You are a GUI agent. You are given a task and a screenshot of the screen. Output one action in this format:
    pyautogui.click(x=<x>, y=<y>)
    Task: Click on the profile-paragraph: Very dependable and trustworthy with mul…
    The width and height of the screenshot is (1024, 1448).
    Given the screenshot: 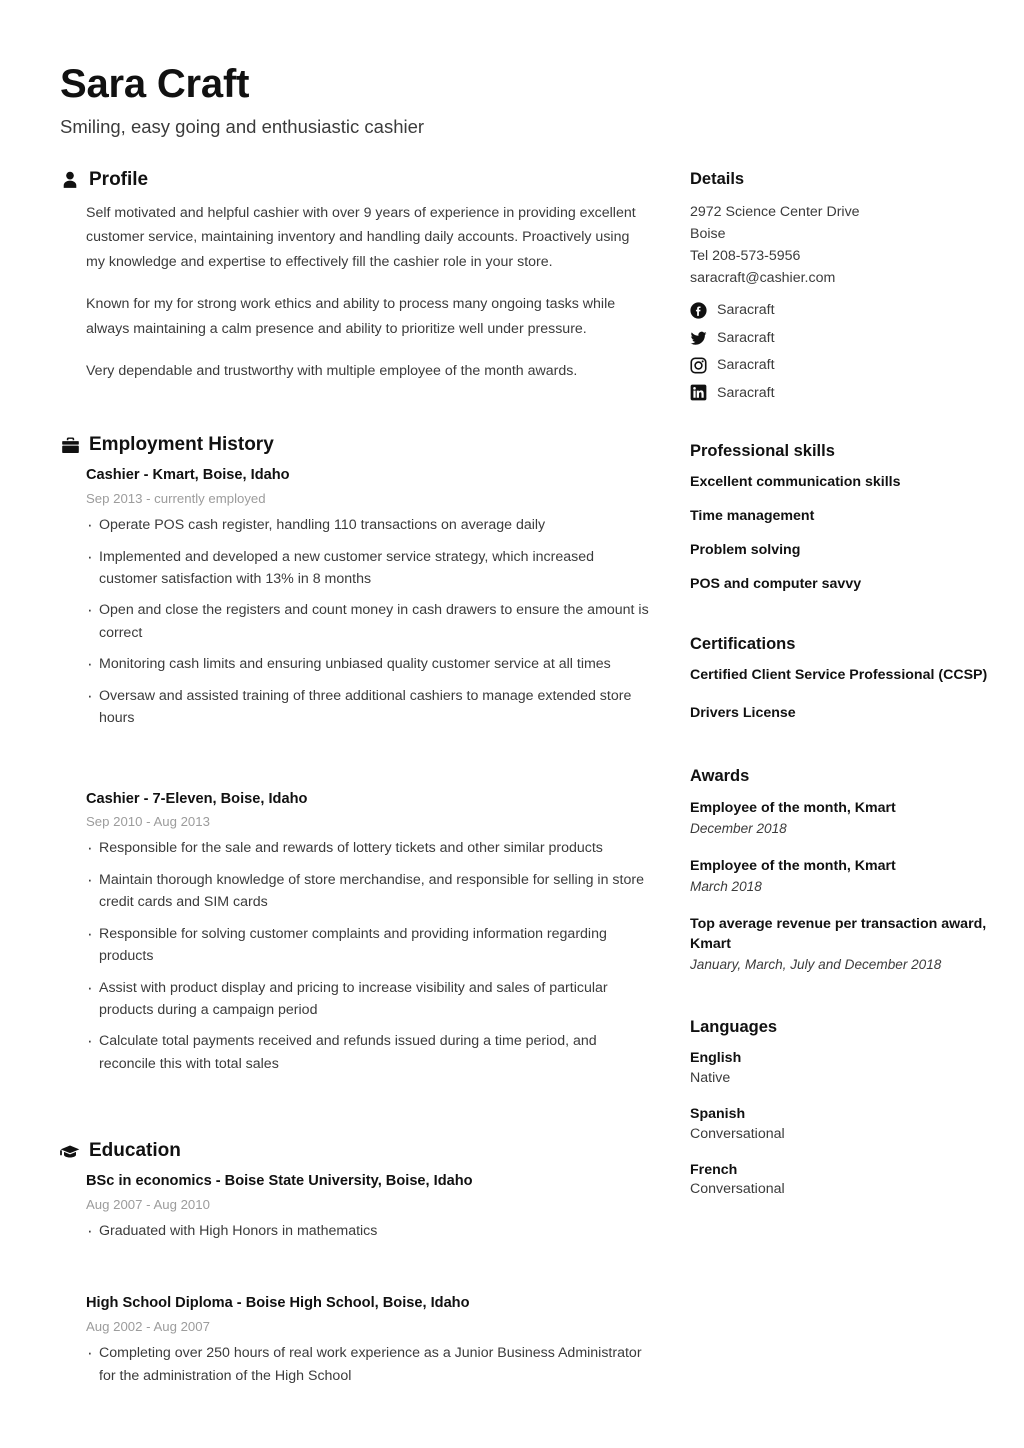 What is the action you would take?
    pyautogui.click(x=332, y=370)
    